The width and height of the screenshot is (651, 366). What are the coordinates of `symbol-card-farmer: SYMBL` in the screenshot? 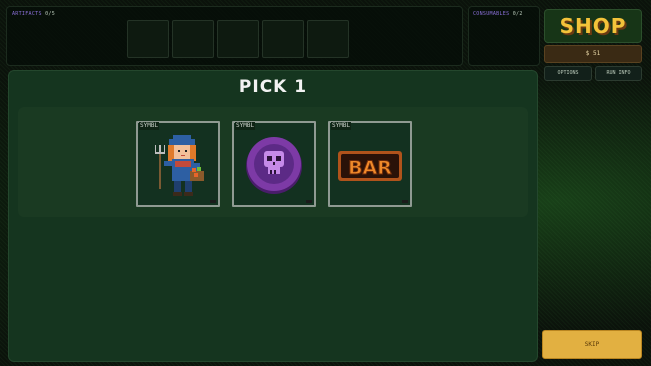 It's located at (178, 164).